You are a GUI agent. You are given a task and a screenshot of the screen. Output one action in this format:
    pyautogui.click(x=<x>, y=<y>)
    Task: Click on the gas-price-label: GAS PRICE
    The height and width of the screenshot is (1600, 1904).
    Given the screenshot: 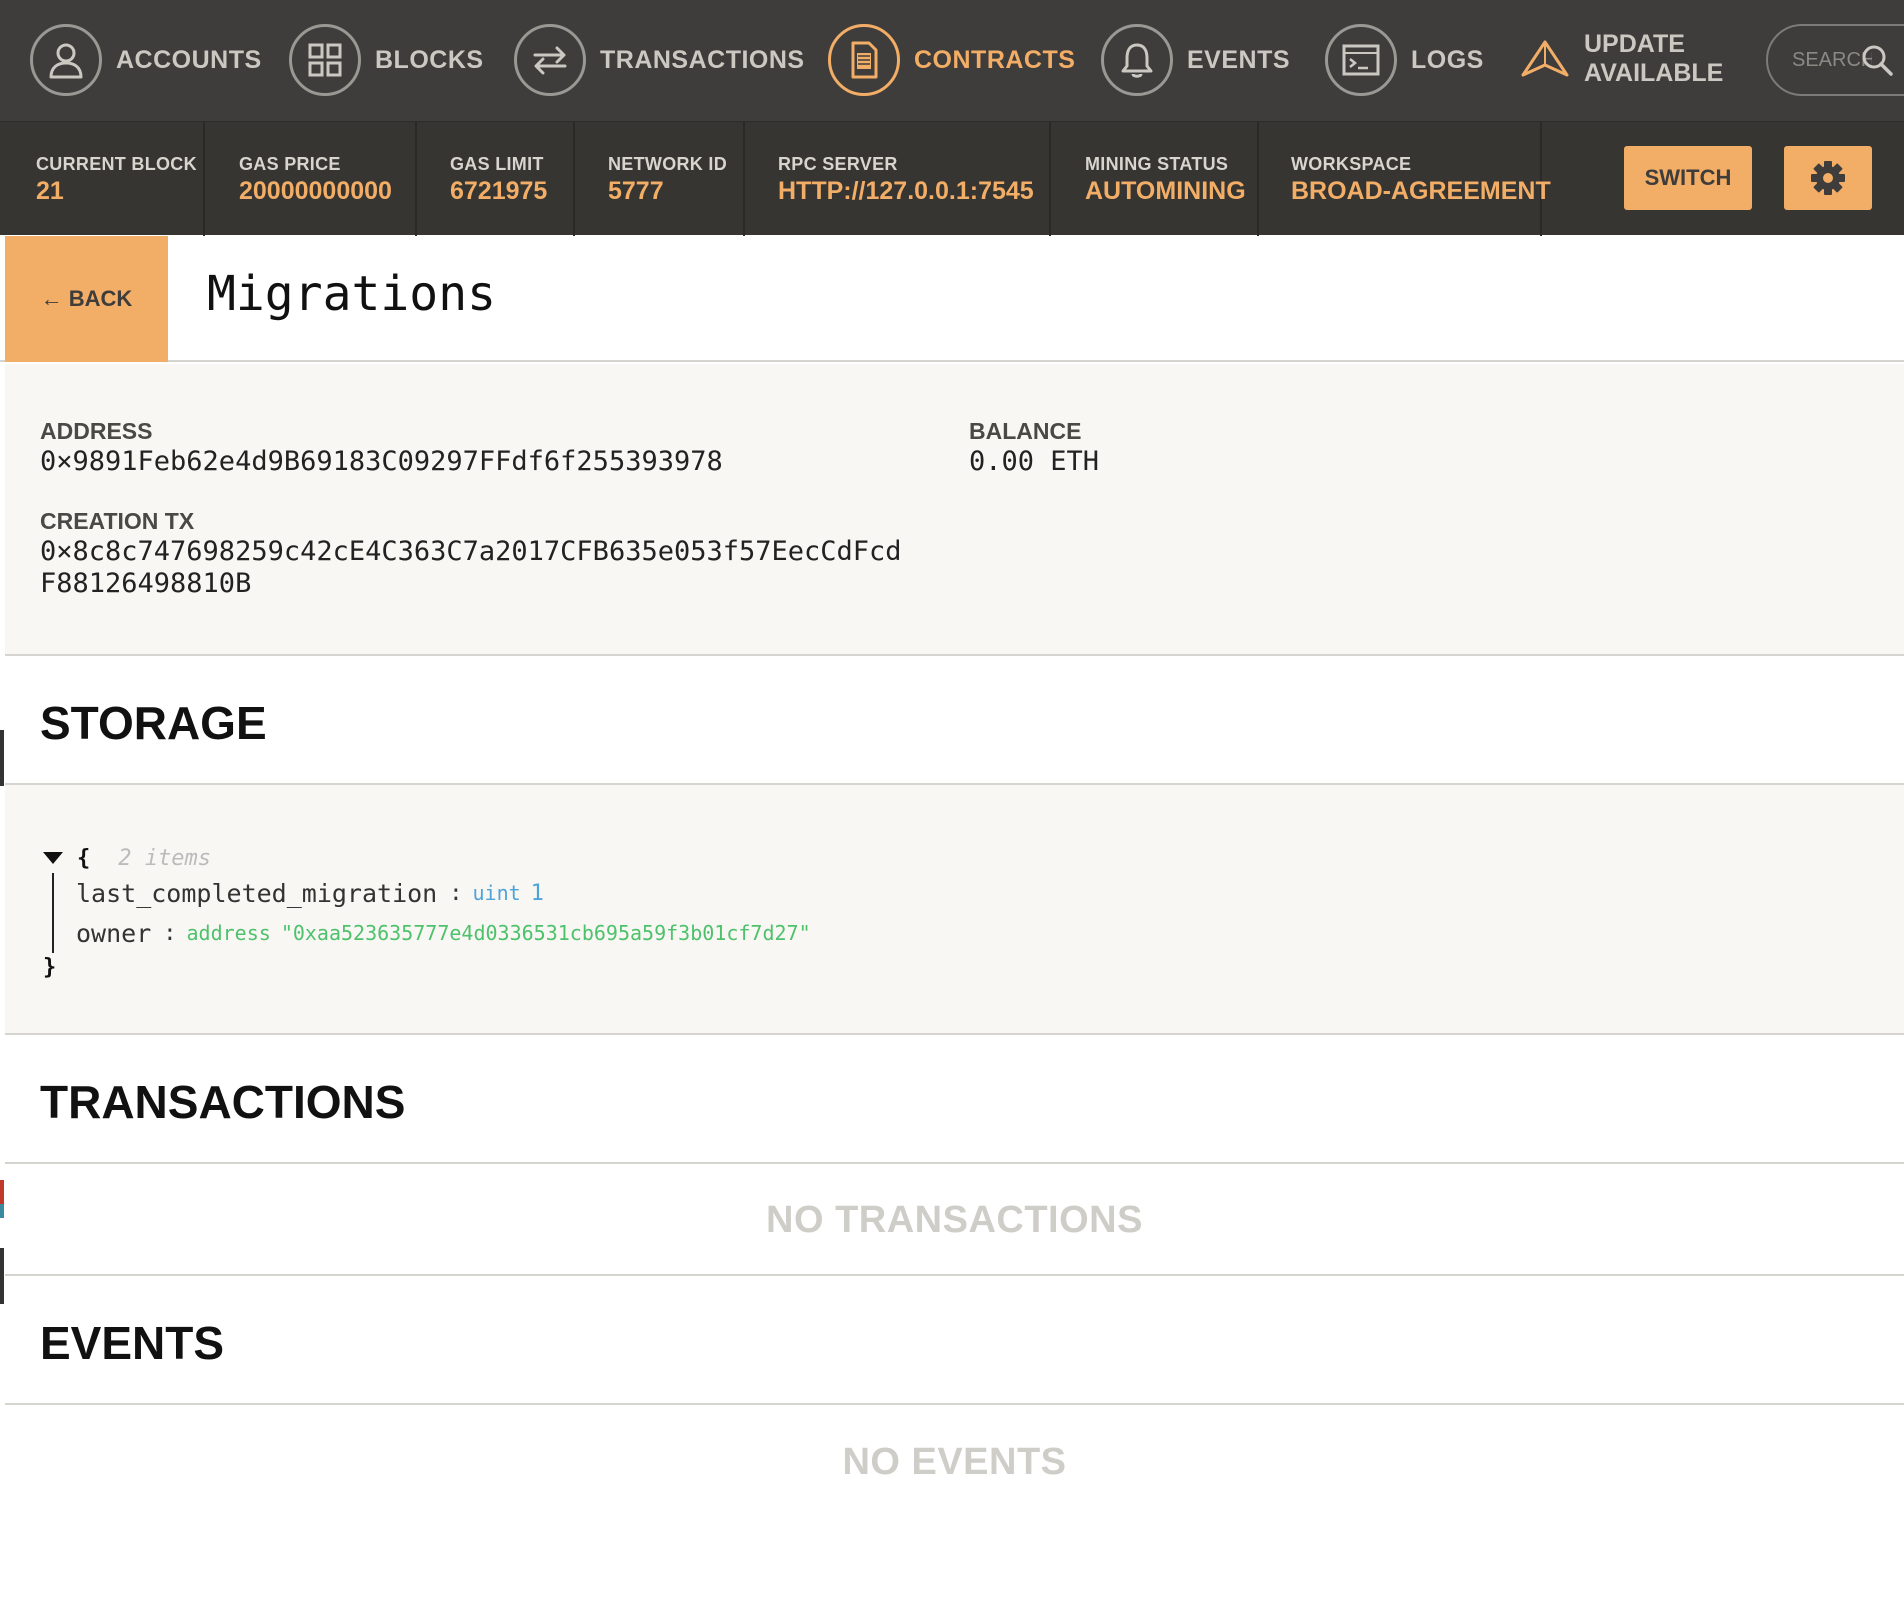 What is the action you would take?
    pyautogui.click(x=290, y=164)
    